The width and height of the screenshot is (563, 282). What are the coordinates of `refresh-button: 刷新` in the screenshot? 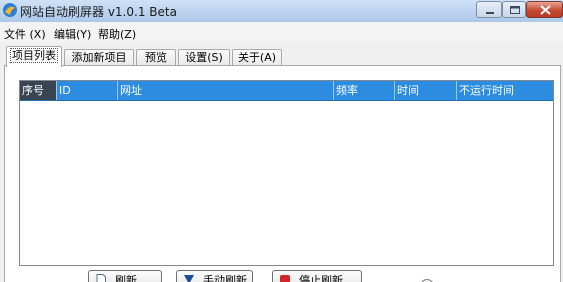 It's located at (125, 276).